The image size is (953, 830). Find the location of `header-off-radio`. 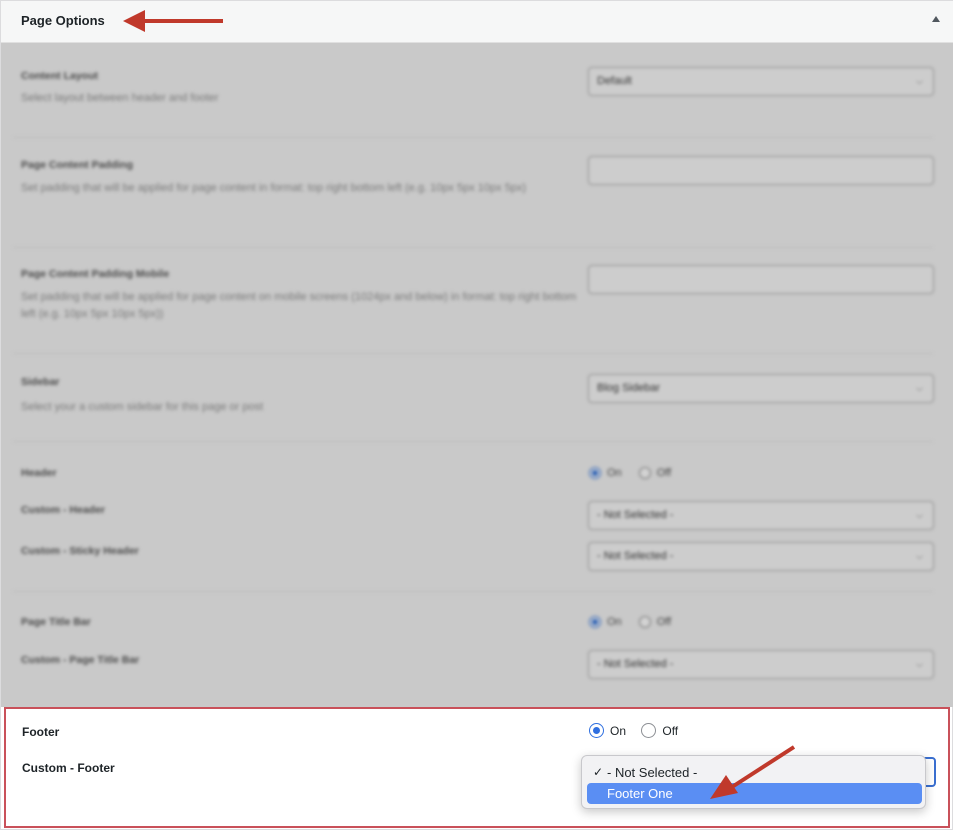

header-off-radio is located at coordinates (644, 473).